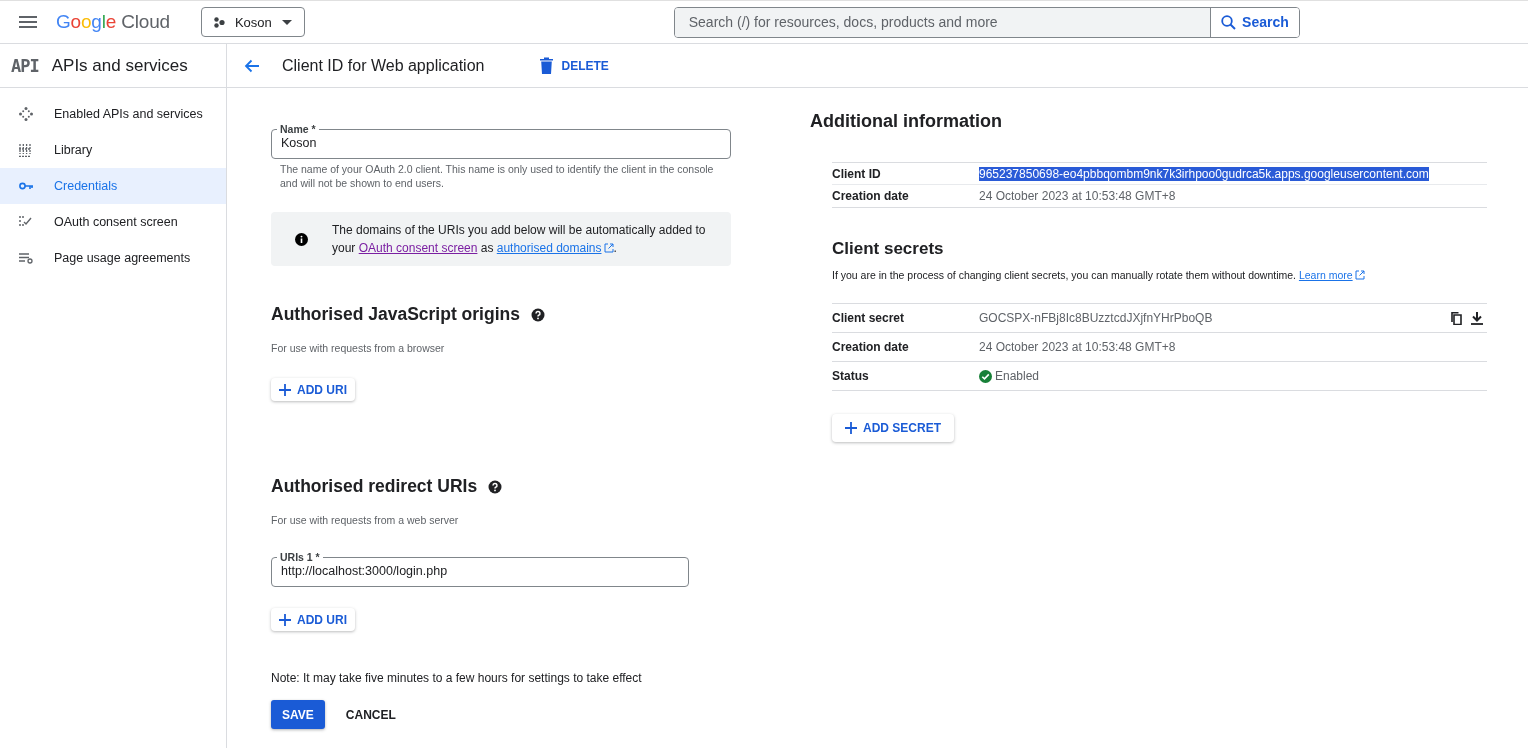 The height and width of the screenshot is (748, 1528). I want to click on checklist-icon, so click(25, 222).